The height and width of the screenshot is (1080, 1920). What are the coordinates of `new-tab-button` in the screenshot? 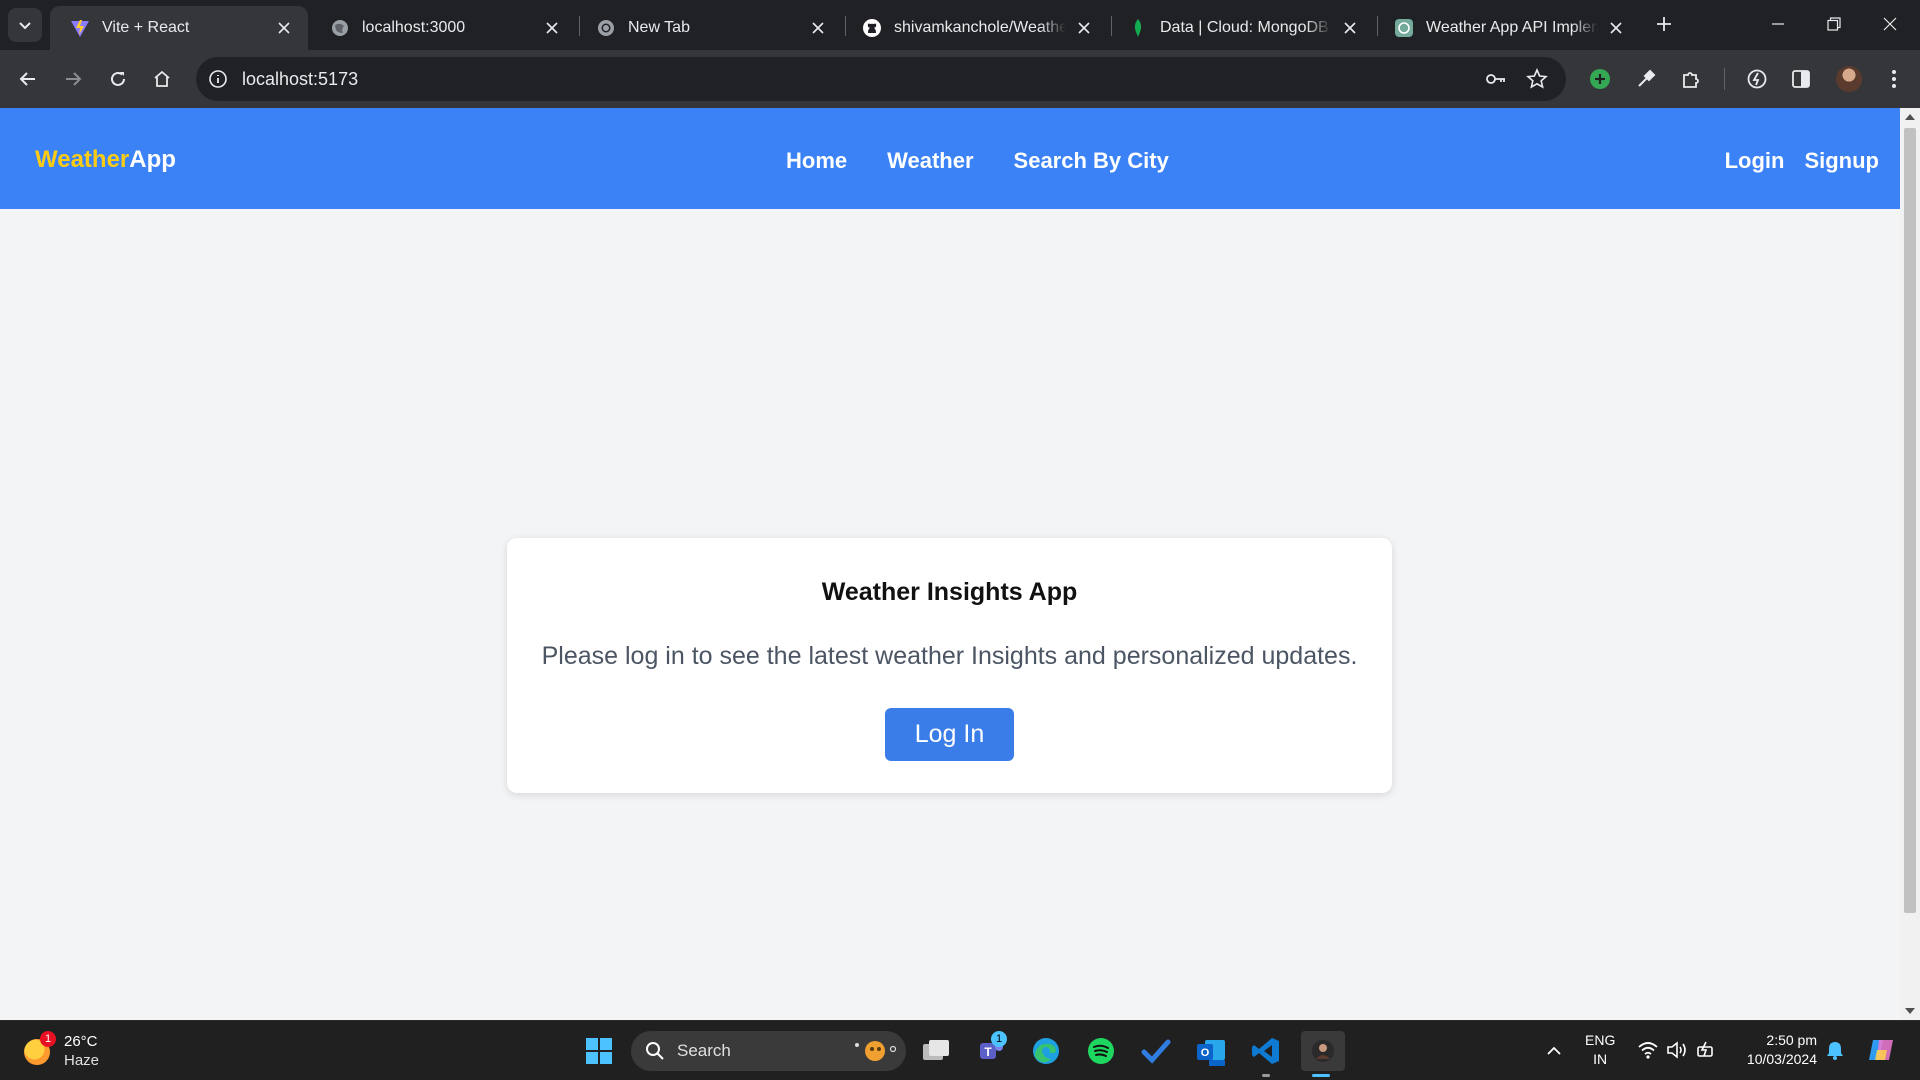 It's located at (1664, 24).